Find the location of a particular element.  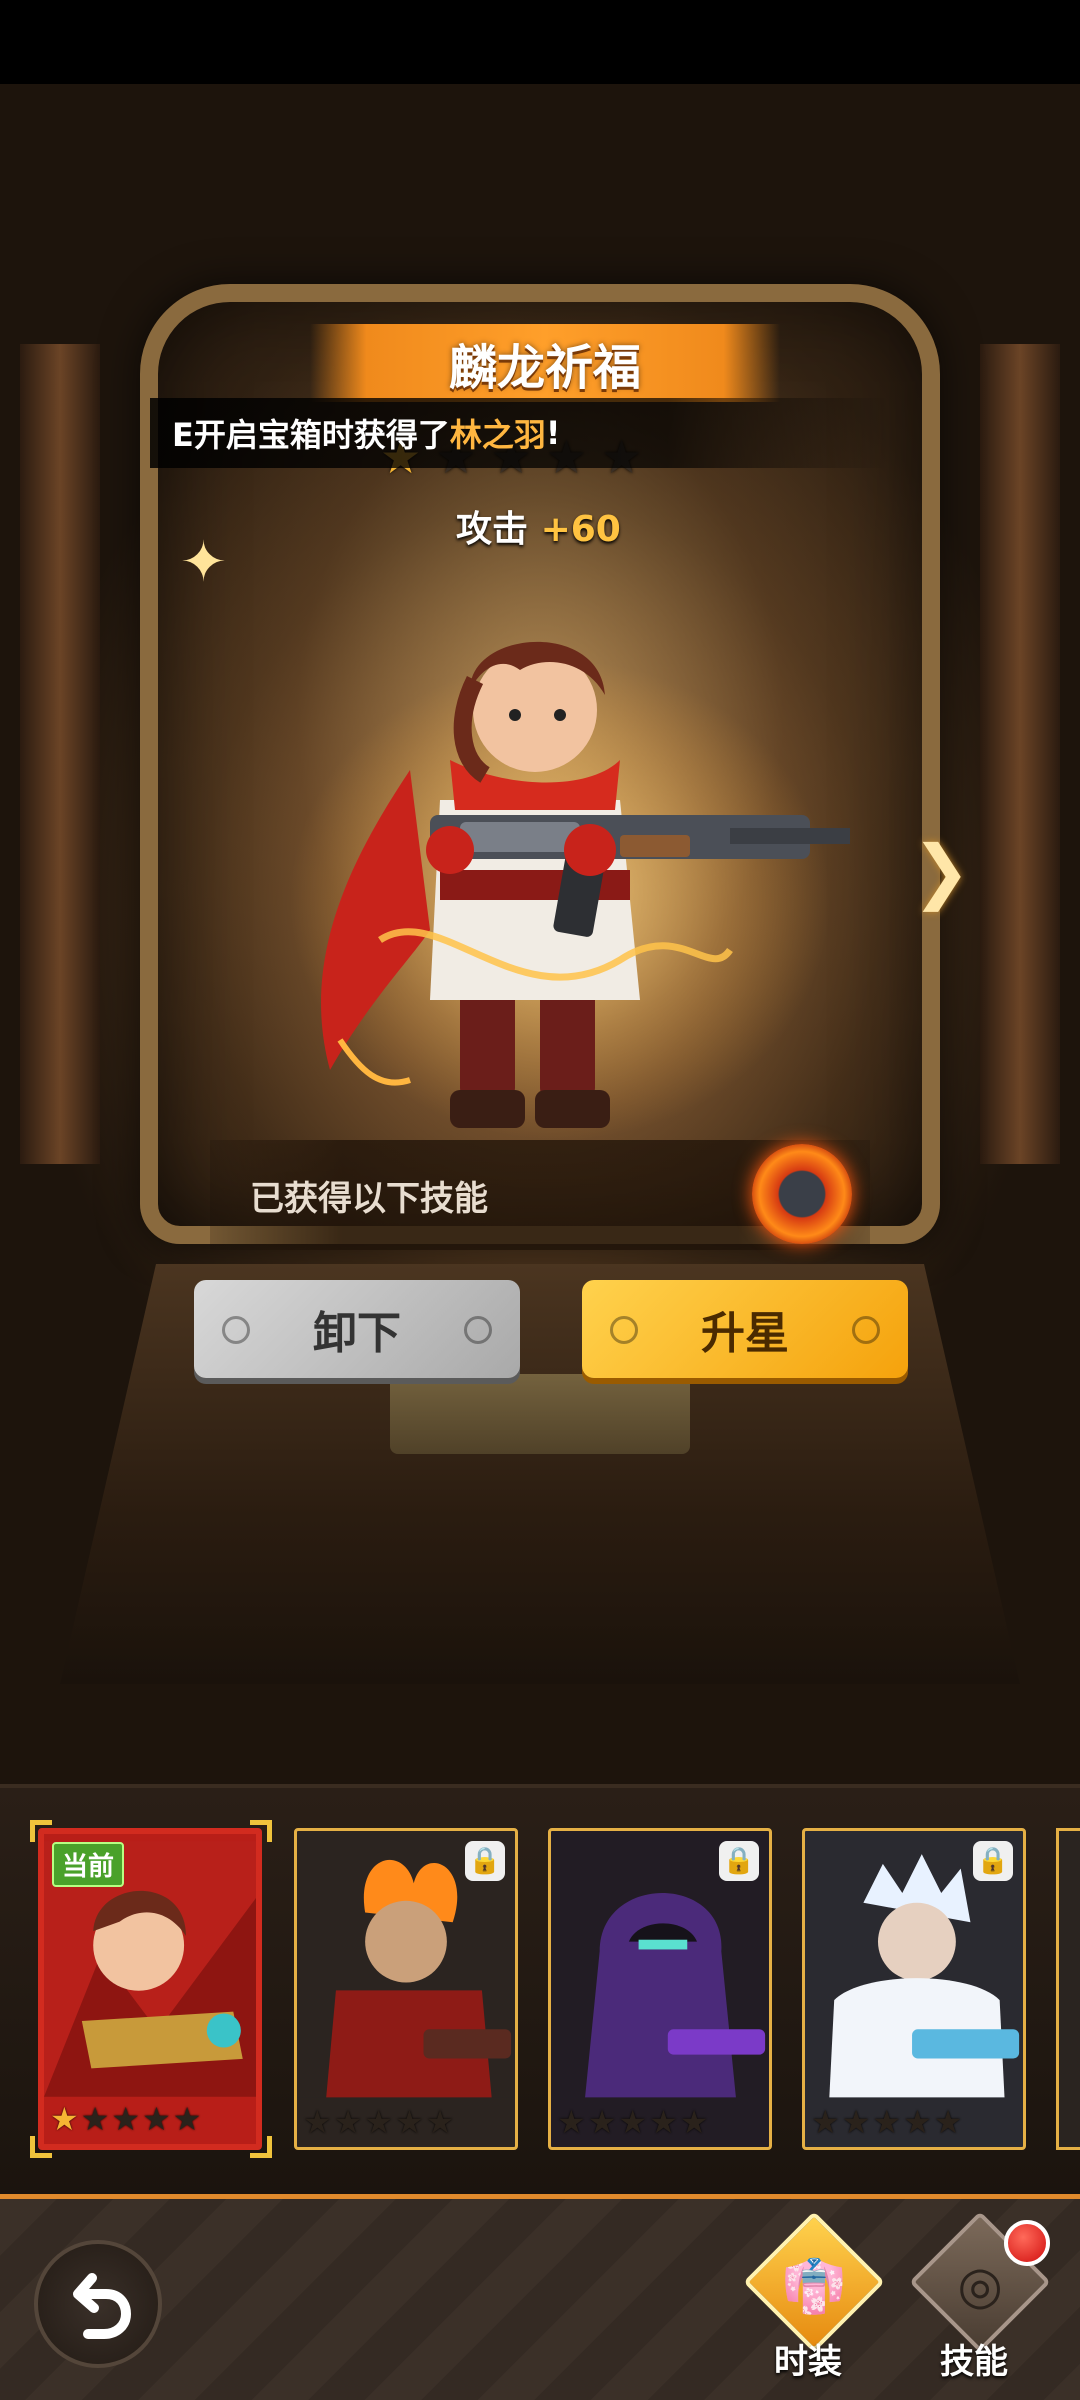

skill-icon: ◎ is located at coordinates (980, 2286).